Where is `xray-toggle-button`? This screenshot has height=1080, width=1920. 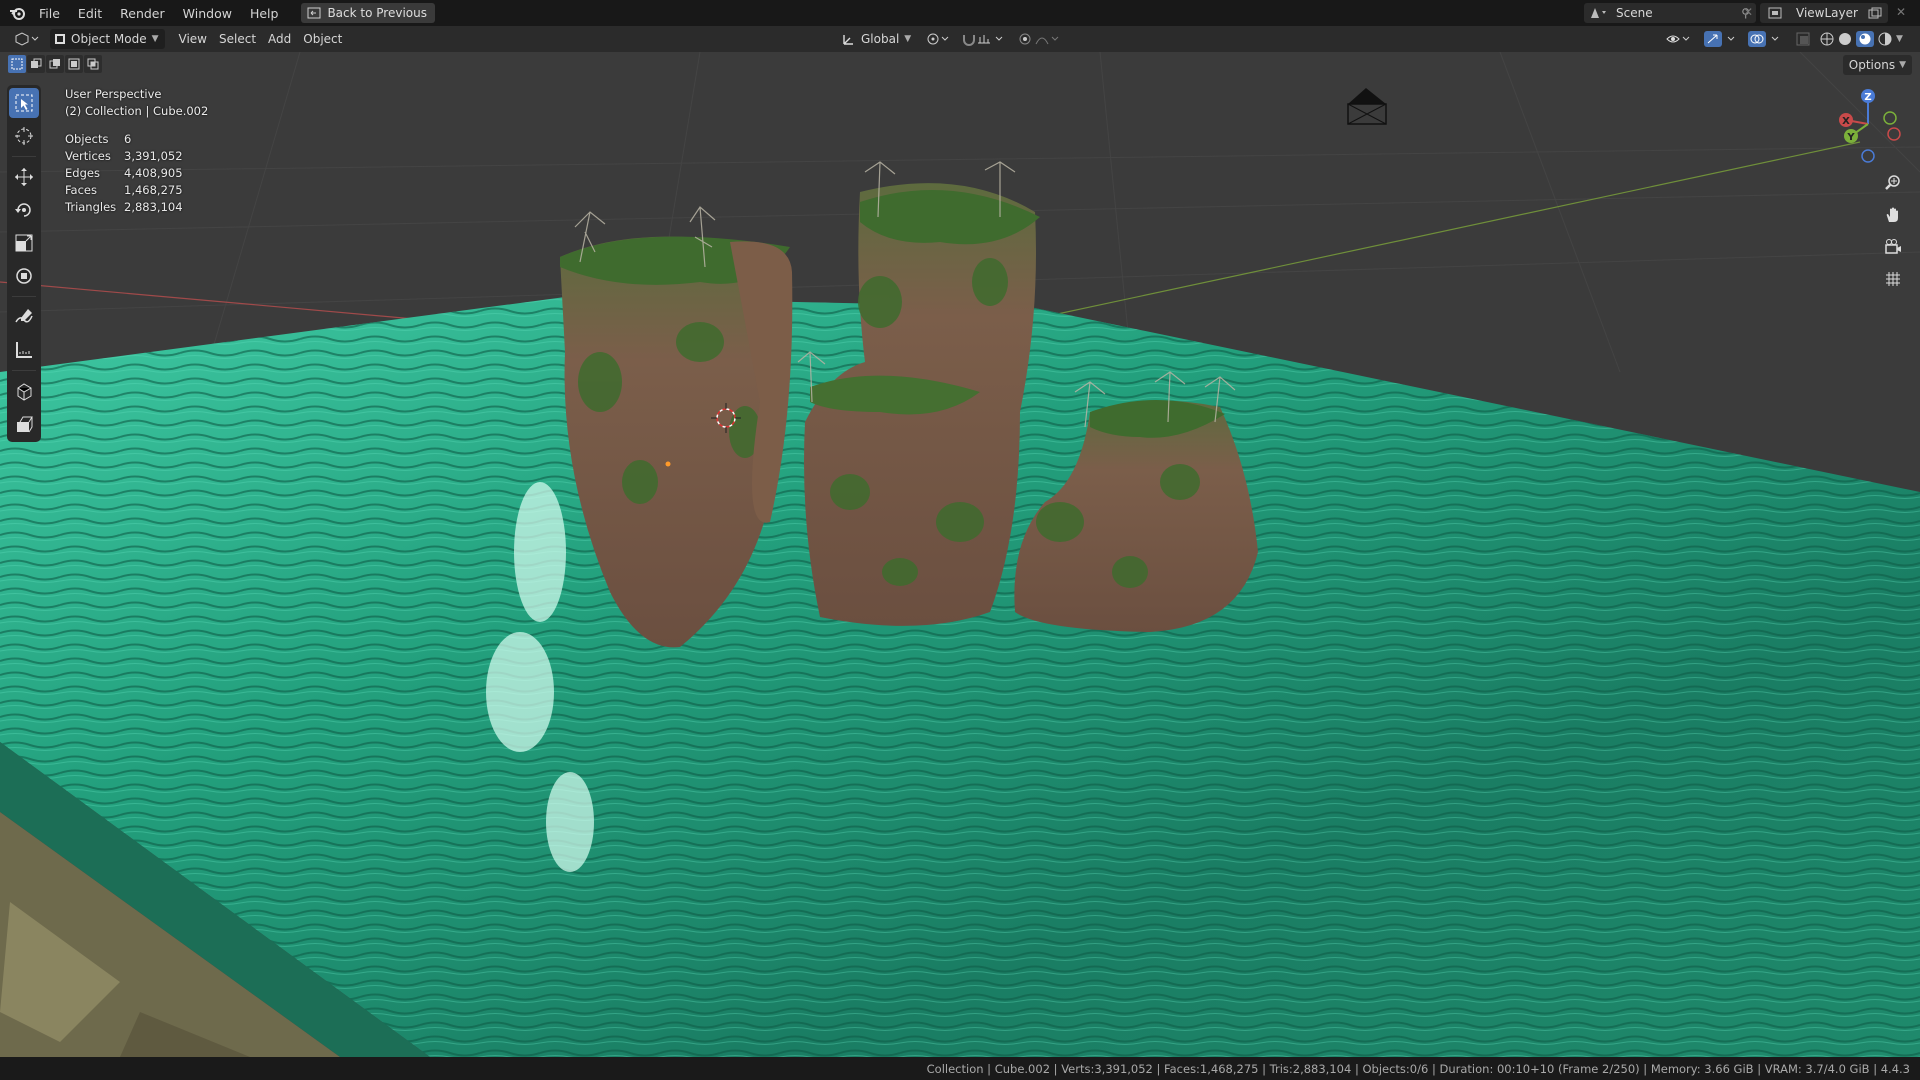 xray-toggle-button is located at coordinates (1803, 39).